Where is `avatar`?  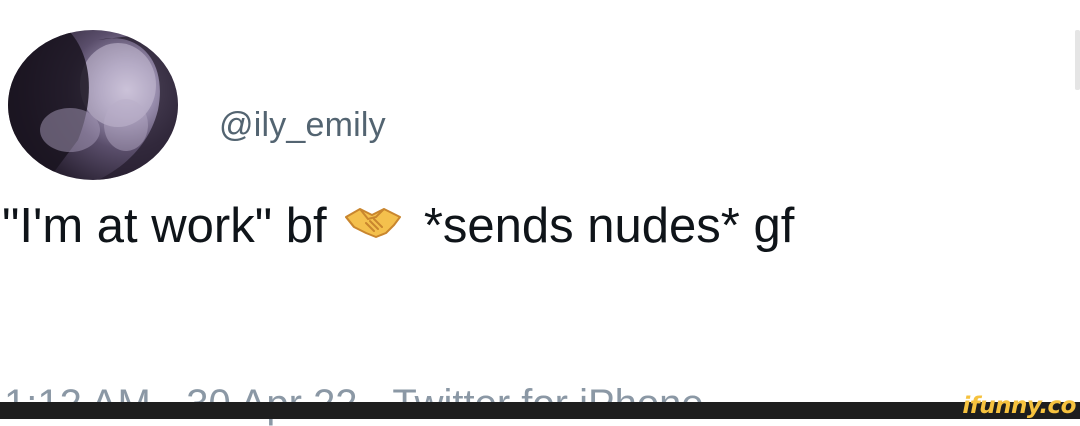
avatar is located at coordinates (93, 105).